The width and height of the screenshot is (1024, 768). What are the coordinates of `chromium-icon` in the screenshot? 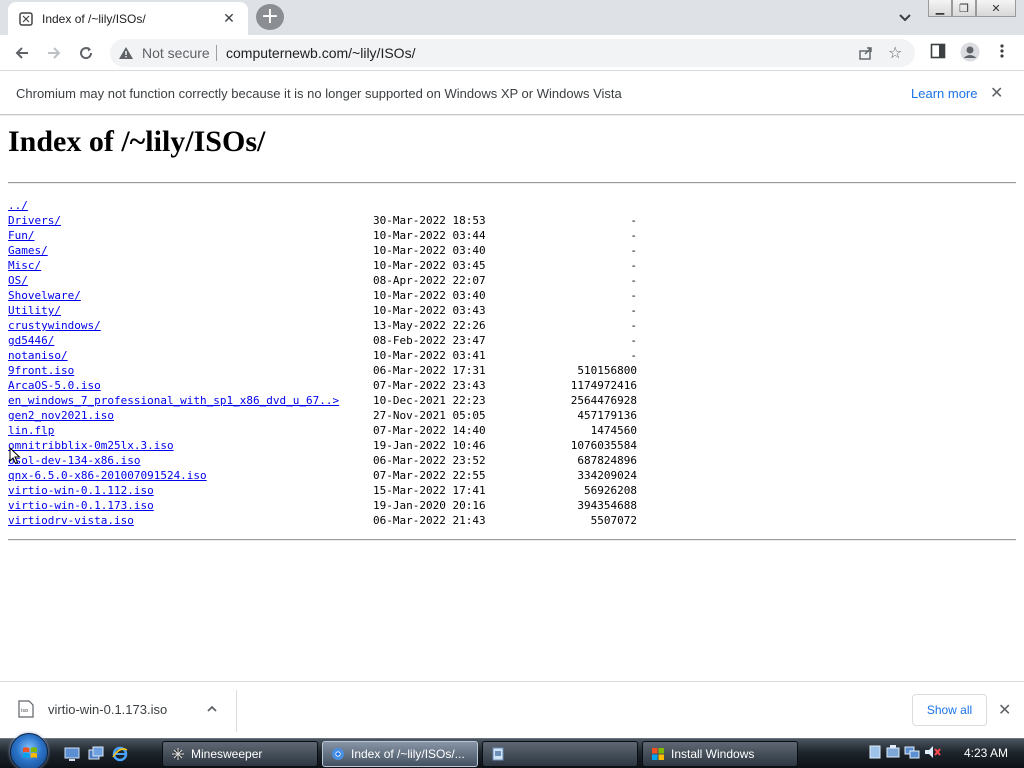 It's located at (338, 754).